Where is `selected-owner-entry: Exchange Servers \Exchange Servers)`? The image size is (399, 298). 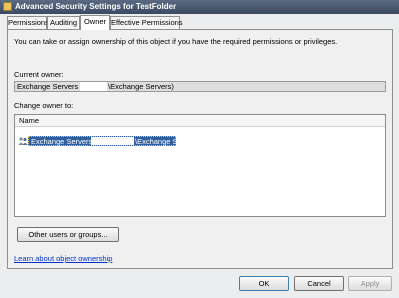
selected-owner-entry: Exchange Servers \Exchange Servers) is located at coordinates (114, 141).